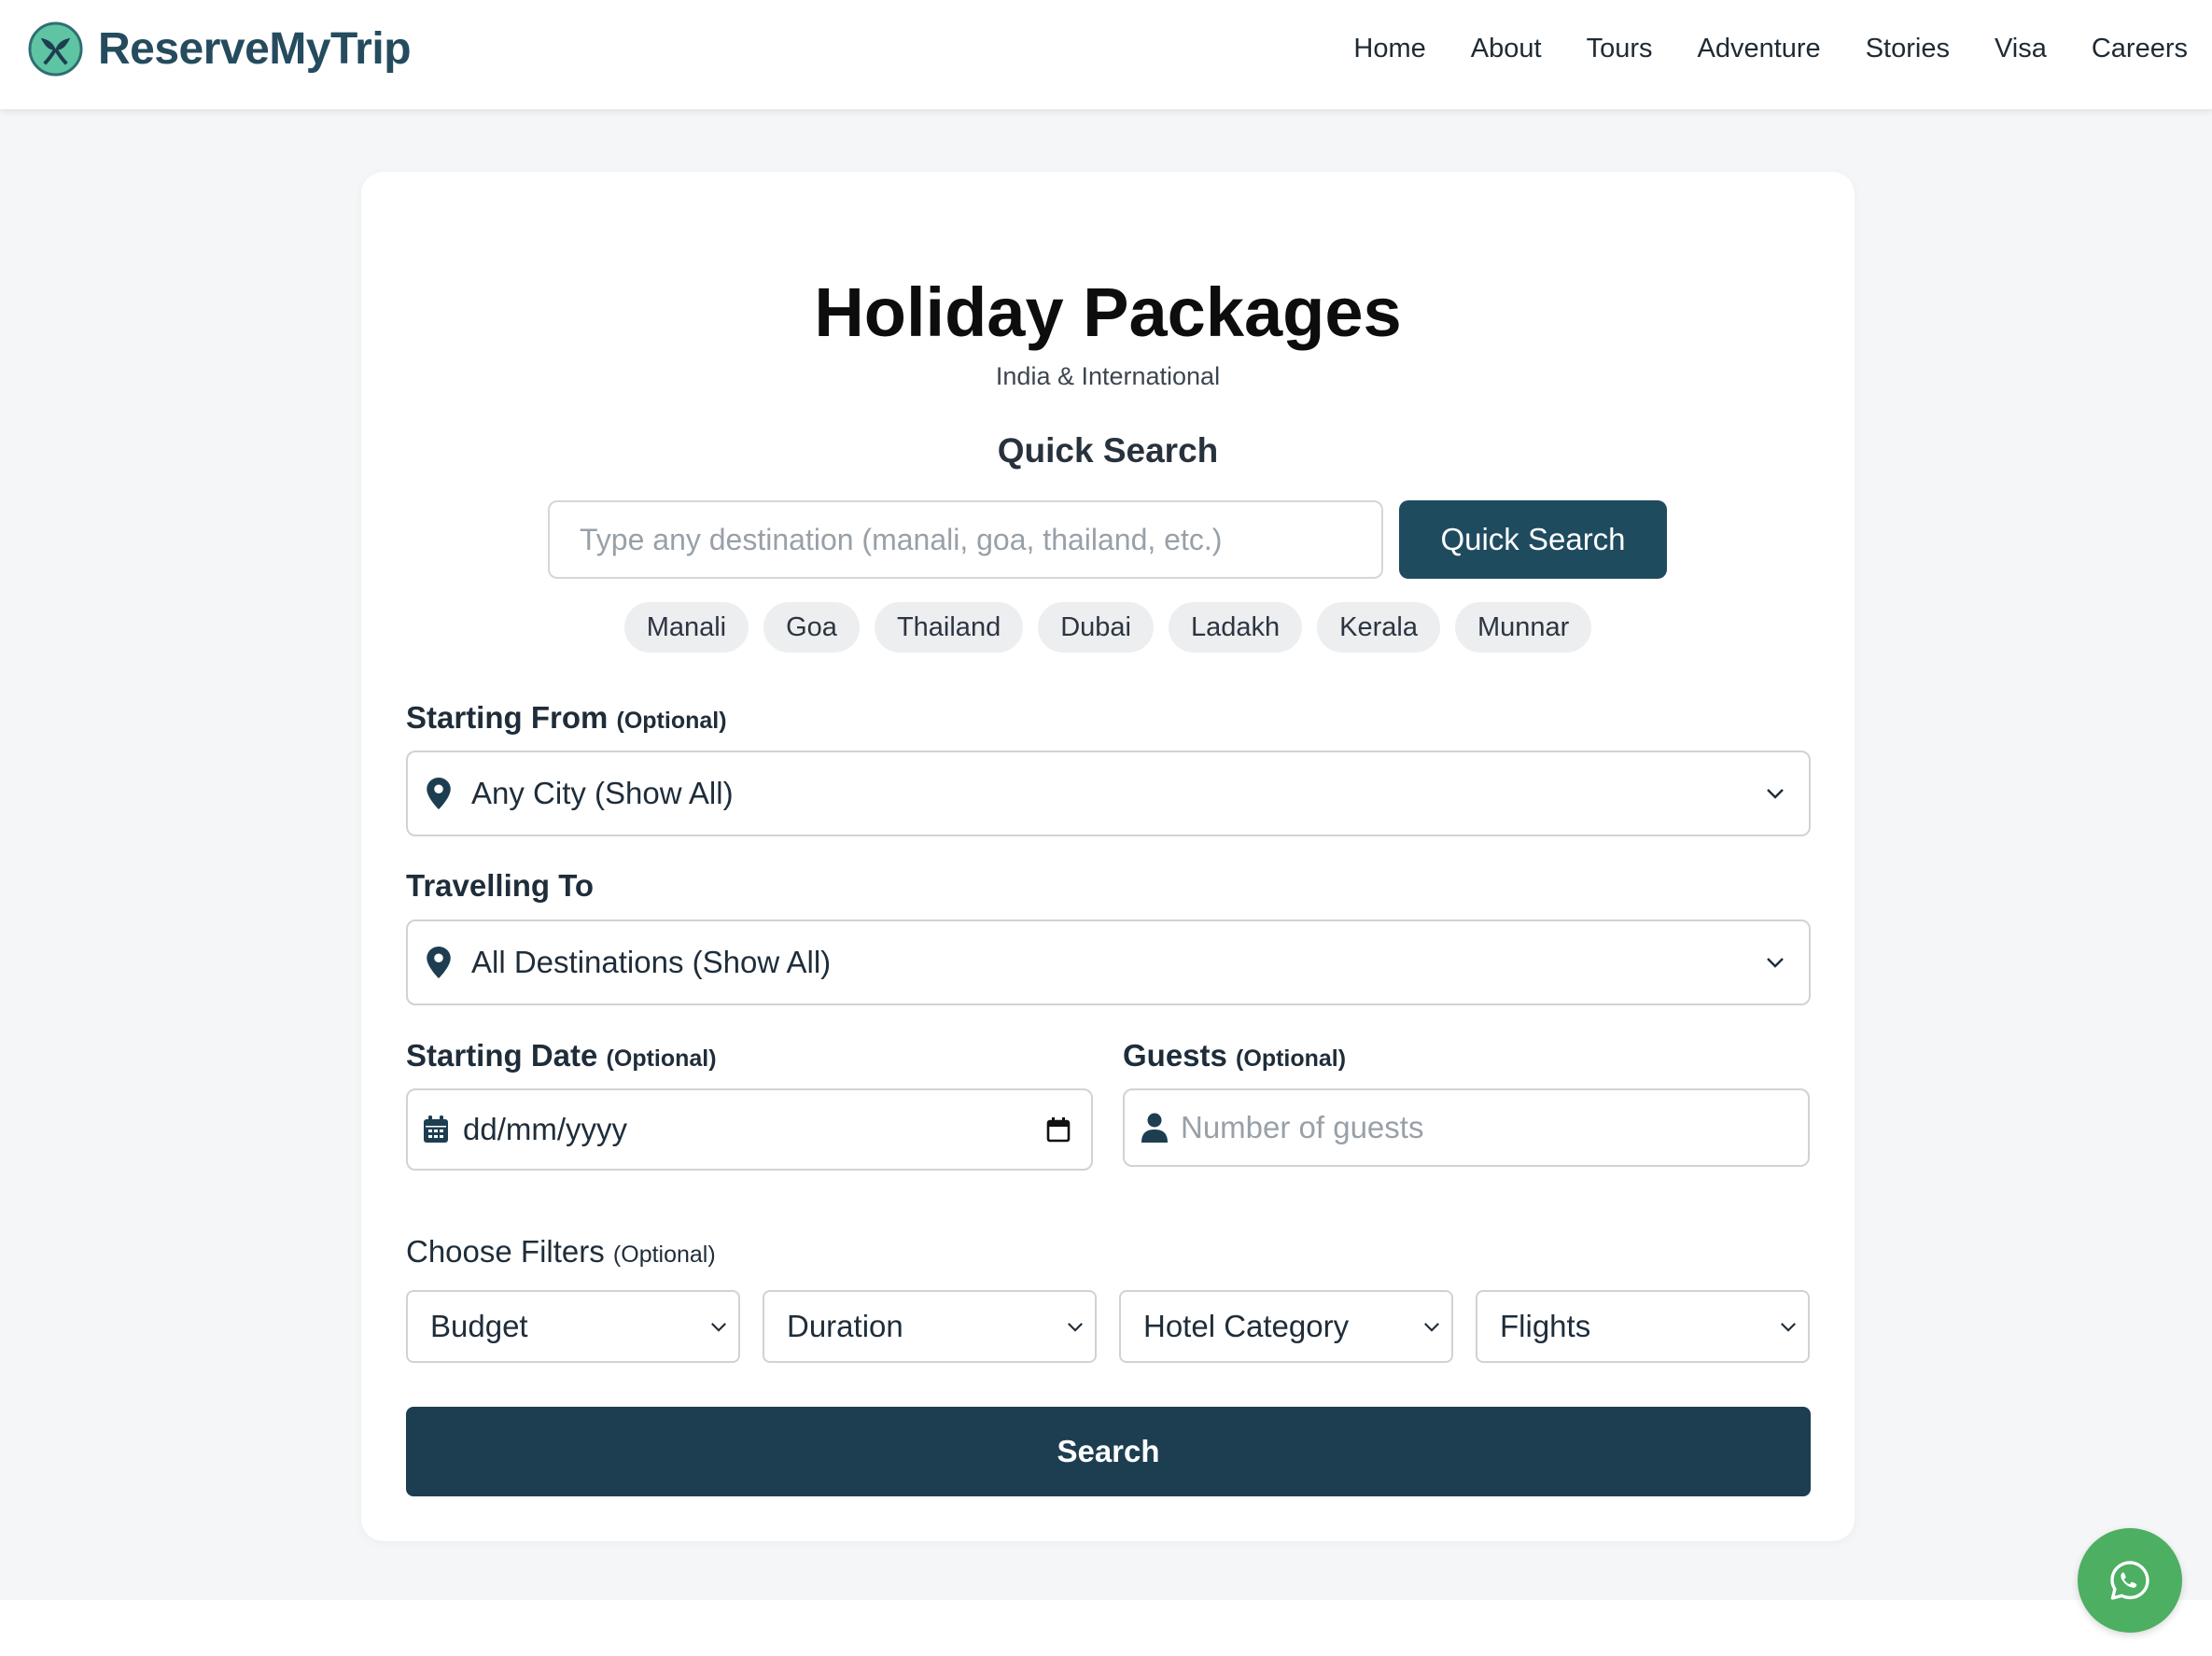 The image size is (2212, 1656). I want to click on duration-select: Duration, so click(930, 1327).